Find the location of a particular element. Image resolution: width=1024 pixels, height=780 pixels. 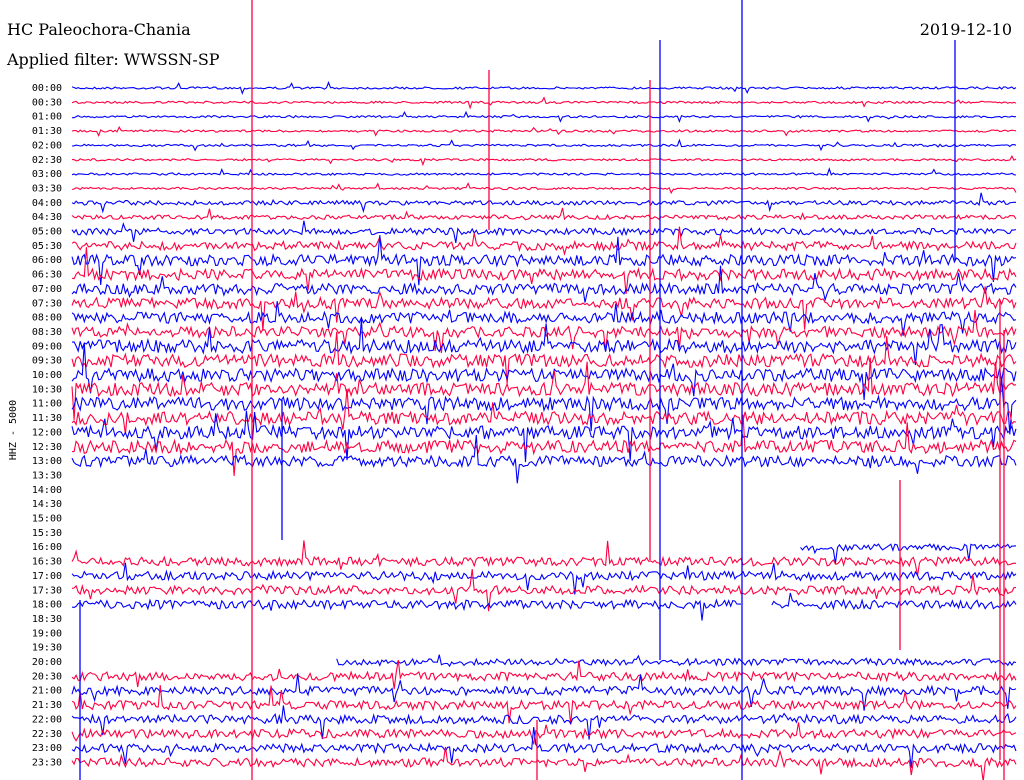

seismic-trace-2000 is located at coordinates (676, 661).